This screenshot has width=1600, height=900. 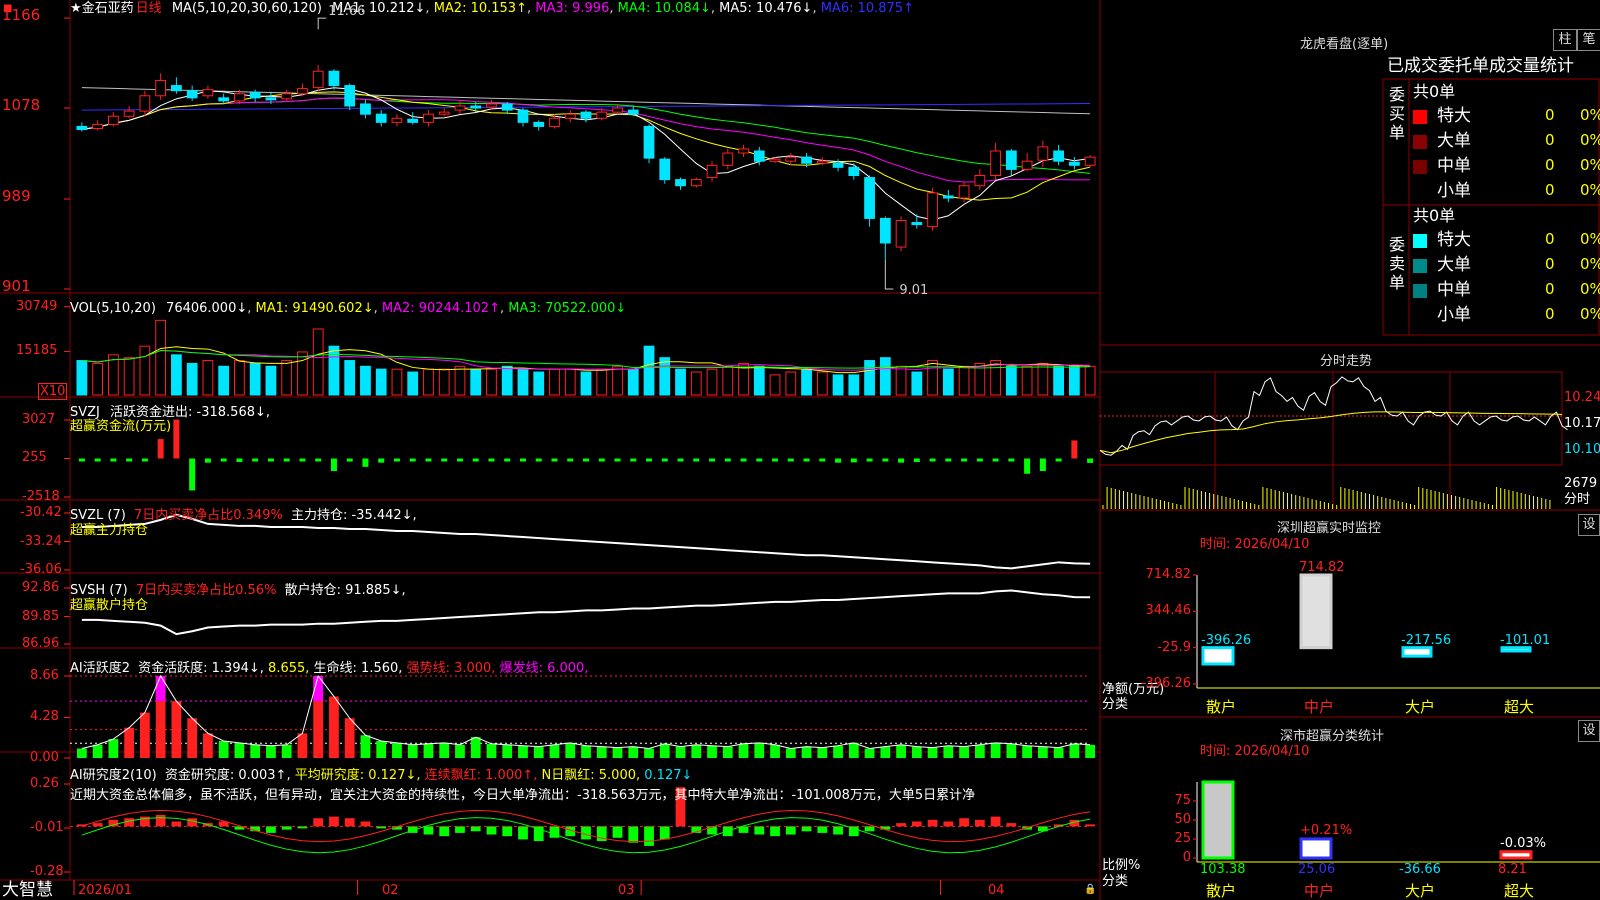 What do you see at coordinates (16, 285) in the screenshot?
I see `price-ytick-label: 901` at bounding box center [16, 285].